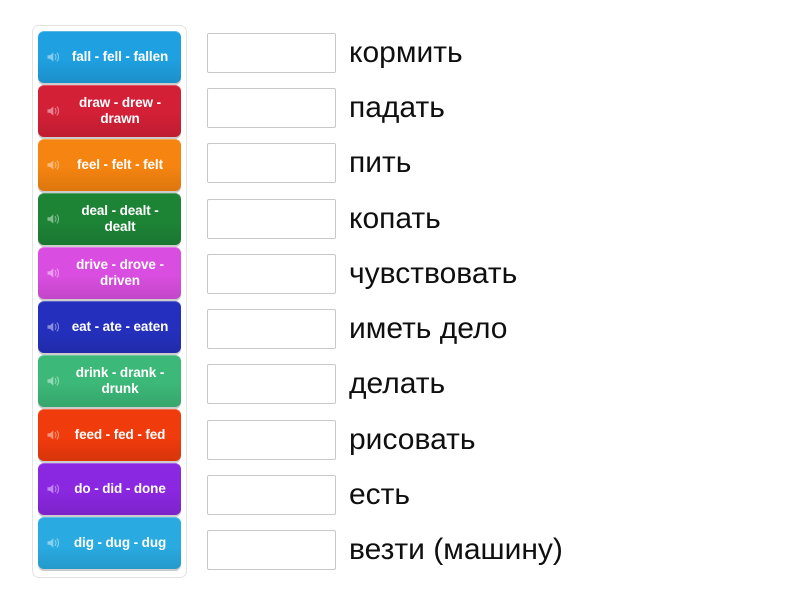  I want to click on answer-row: везти (машину), so click(497, 550).